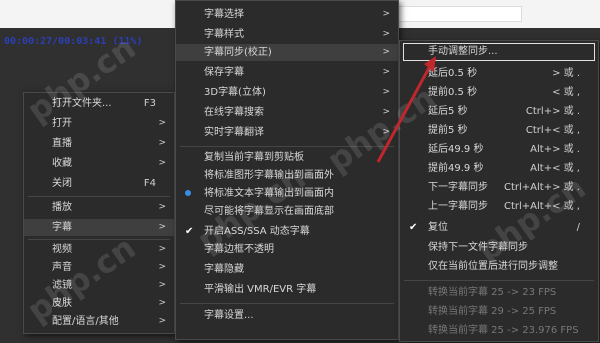  What do you see at coordinates (287, 52) in the screenshot?
I see `menu-item-subtitle-sync: 字幕同步(校正) >` at bounding box center [287, 52].